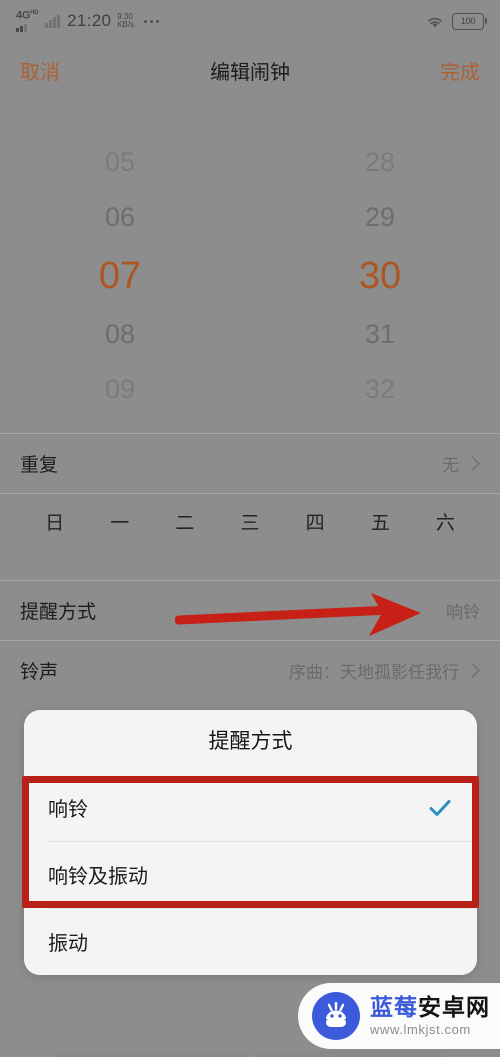  What do you see at coordinates (68, 810) in the screenshot?
I see `option-label: 响铃` at bounding box center [68, 810].